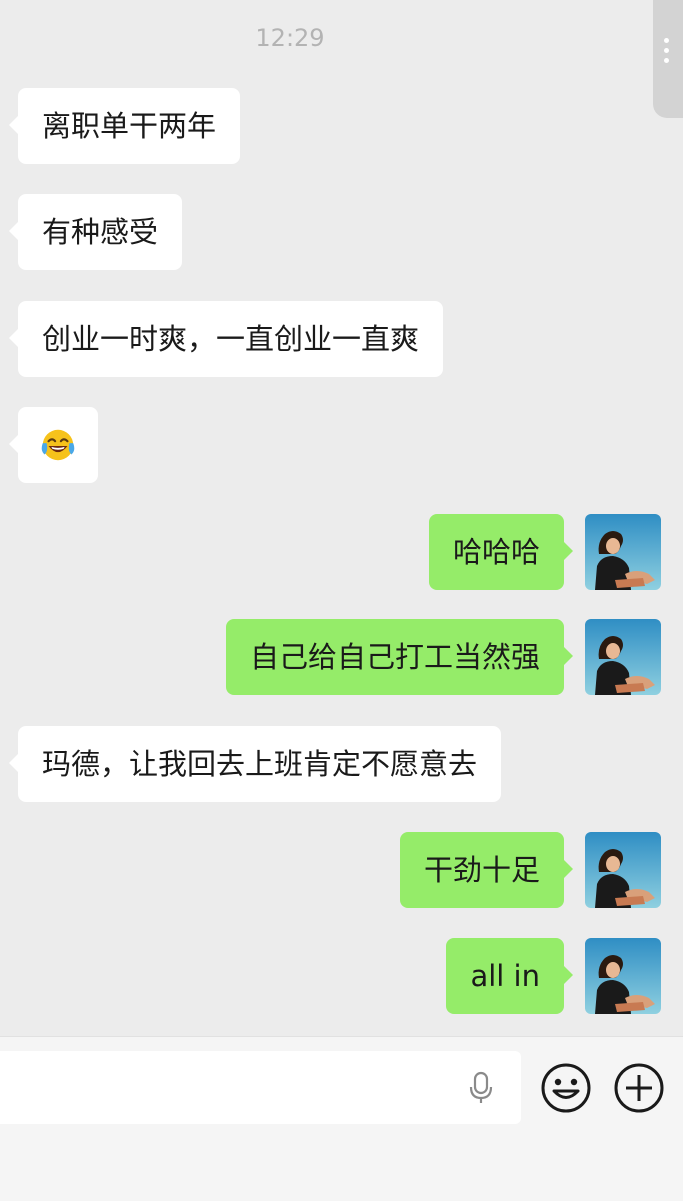 The width and height of the screenshot is (683, 1201). I want to click on outgoing-message: 自己给自己打工当然强, so click(341, 657).